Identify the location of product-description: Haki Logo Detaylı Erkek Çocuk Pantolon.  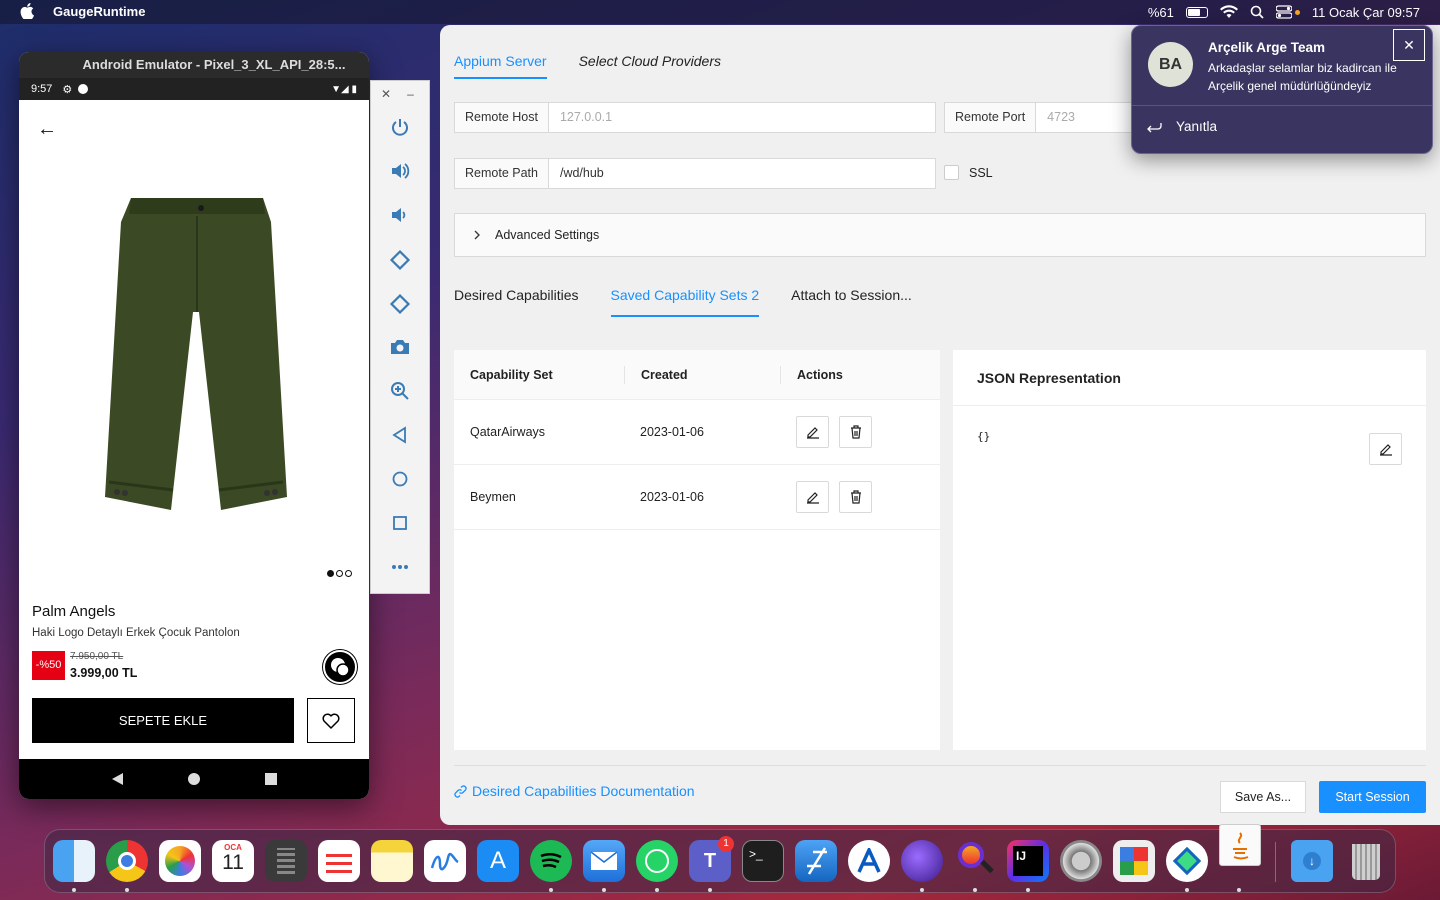
(136, 633).